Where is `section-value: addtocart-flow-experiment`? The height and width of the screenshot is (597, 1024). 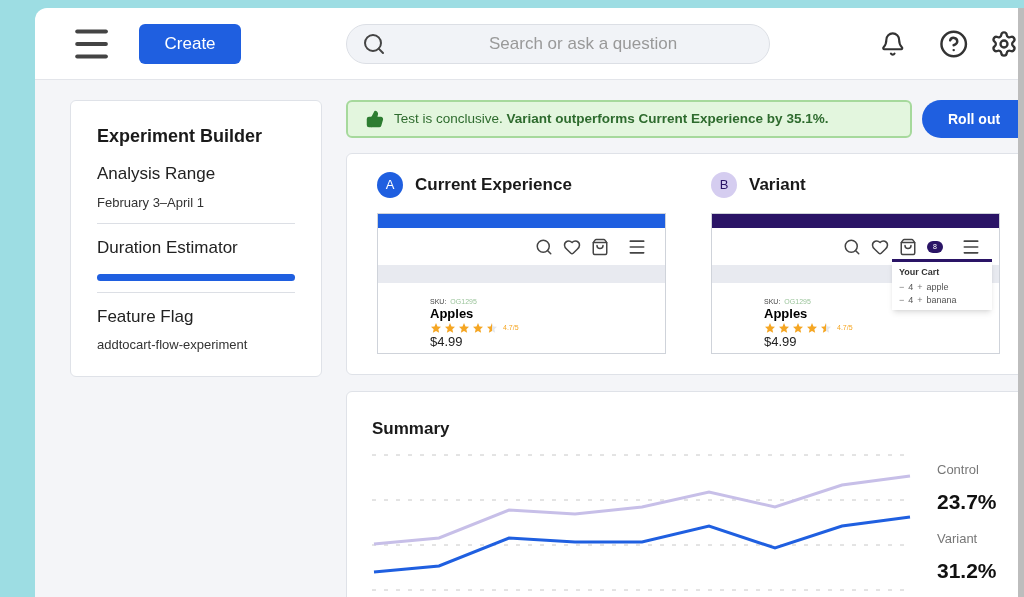 section-value: addtocart-flow-experiment is located at coordinates (173, 345).